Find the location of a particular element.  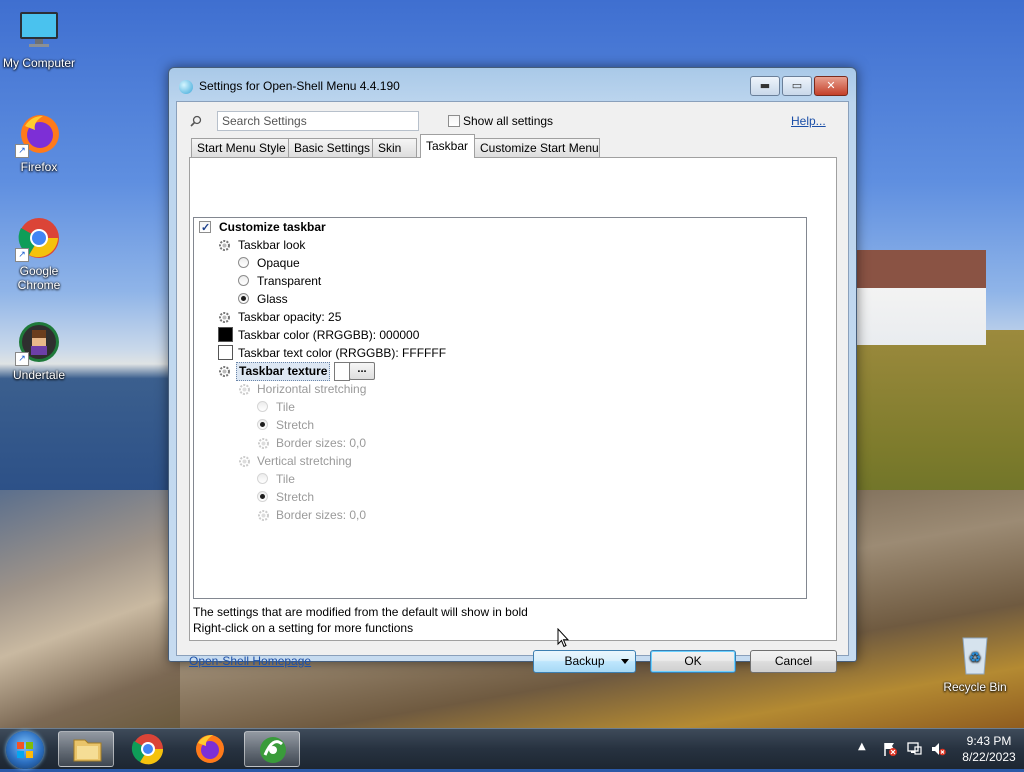

homepage-link: Open-Shell Homepage is located at coordinates (250, 661).